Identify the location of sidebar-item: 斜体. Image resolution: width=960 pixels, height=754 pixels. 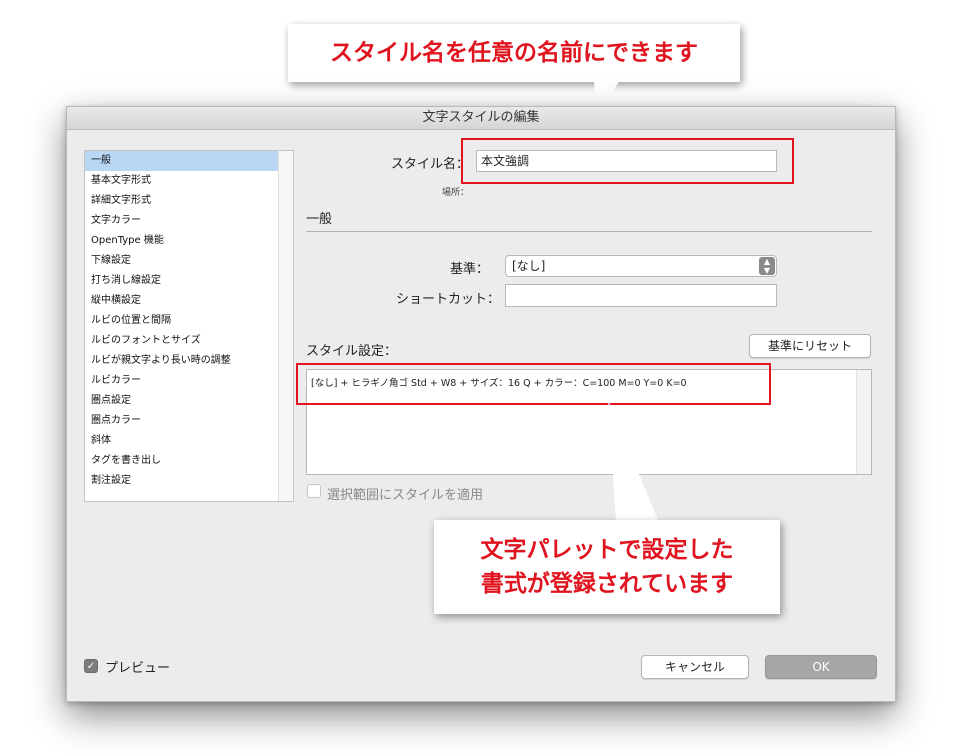
(189, 441).